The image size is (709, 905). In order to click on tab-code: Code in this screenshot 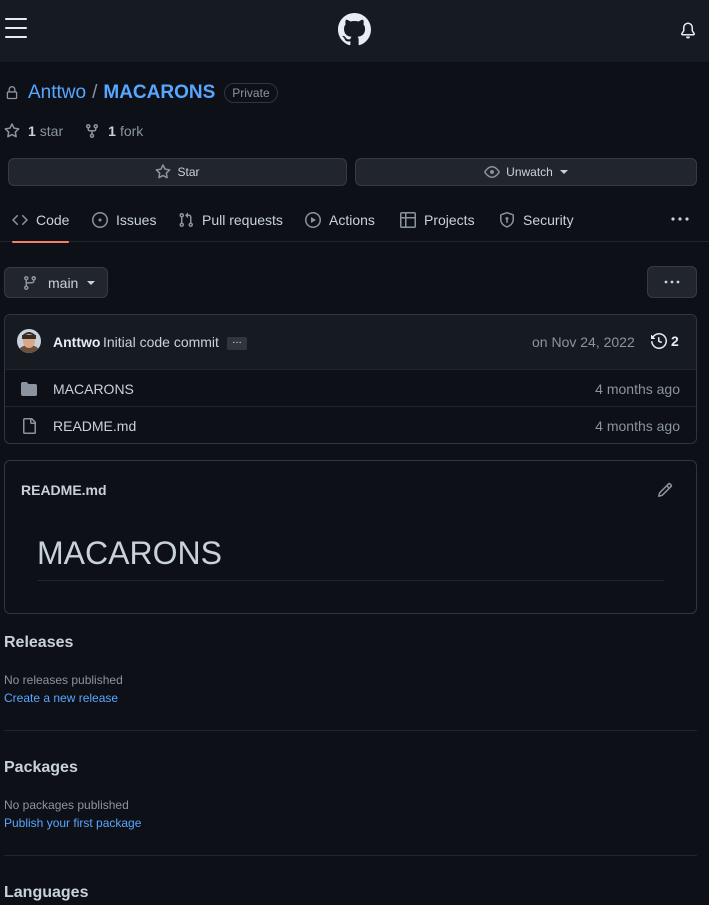, I will do `click(41, 220)`.